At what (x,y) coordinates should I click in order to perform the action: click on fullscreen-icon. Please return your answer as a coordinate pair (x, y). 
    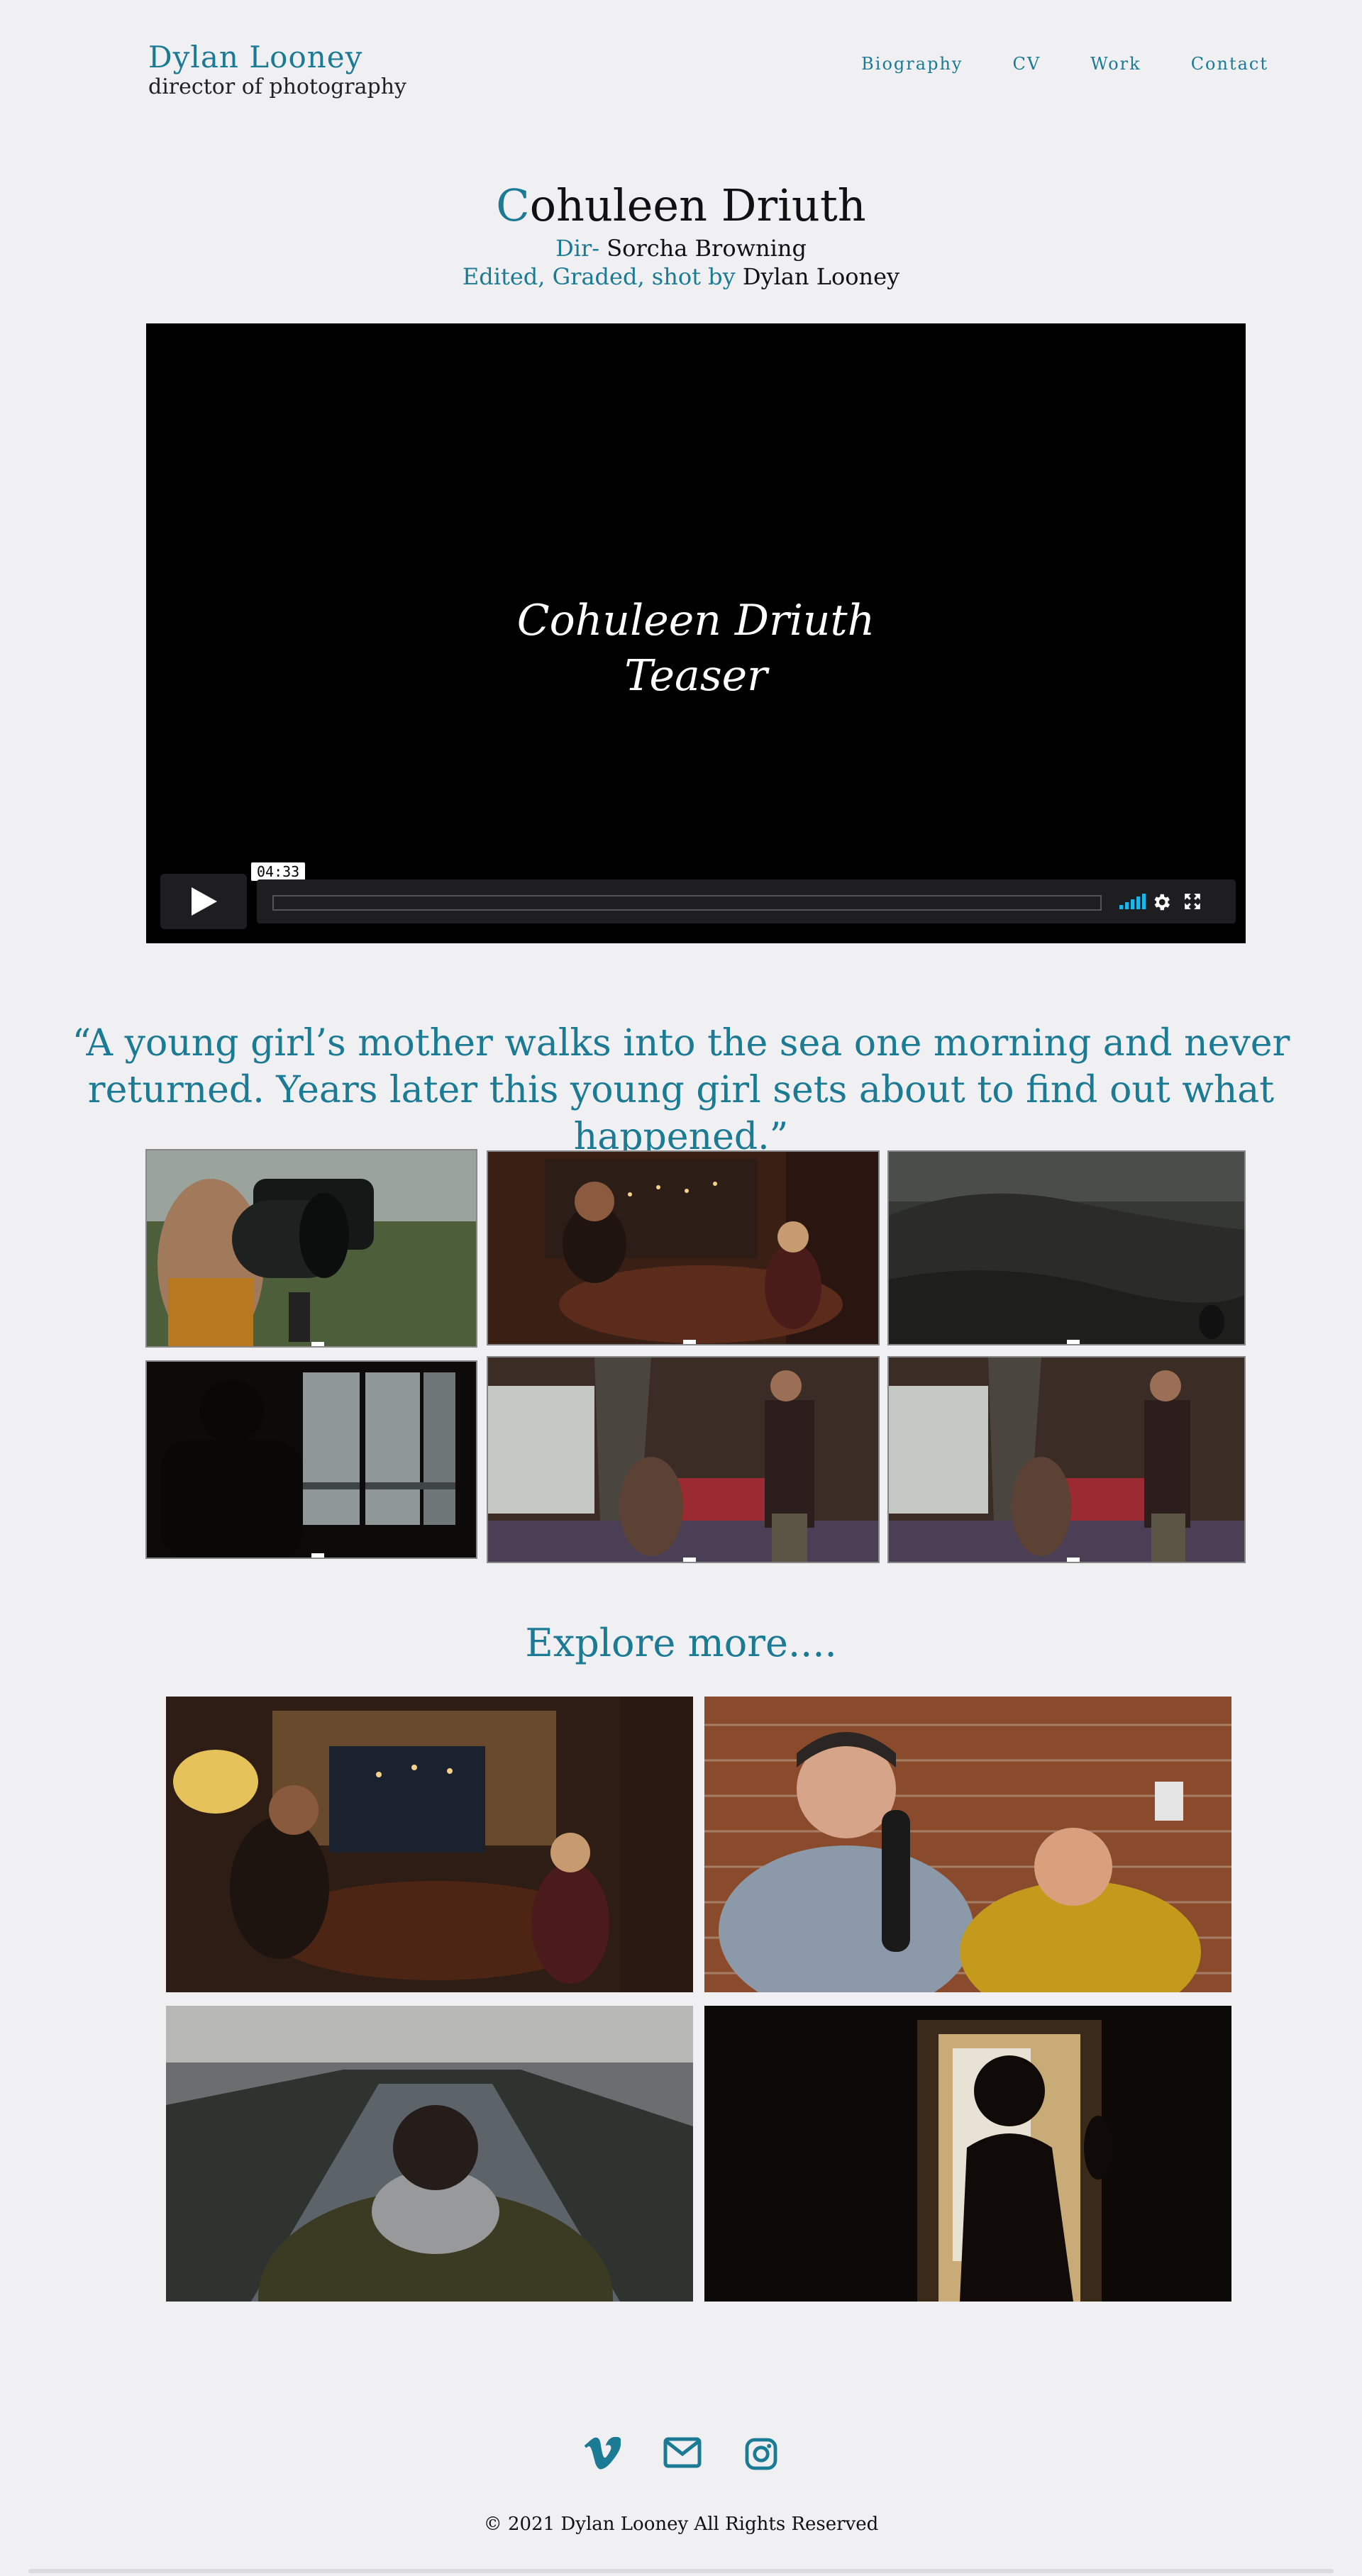
    Looking at the image, I should click on (1192, 902).